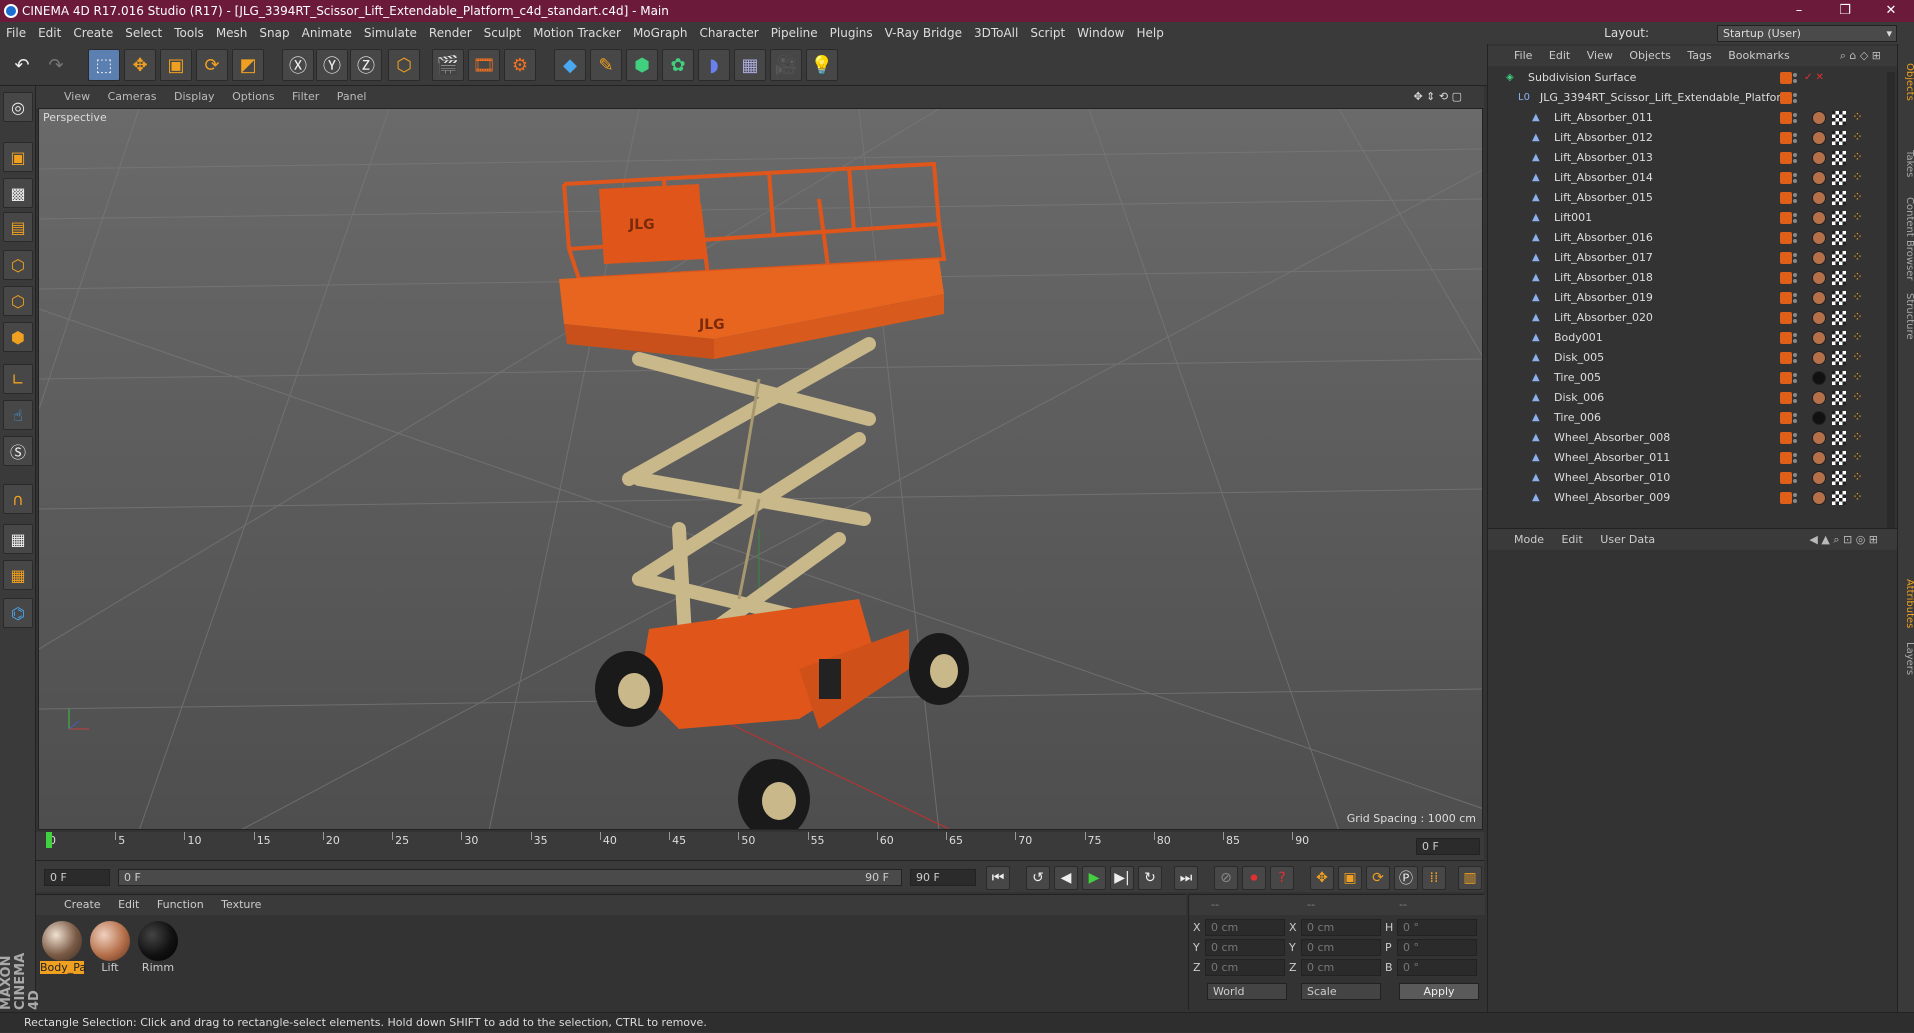  Describe the element at coordinates (1322, 878) in the screenshot. I see `key-position-icon: ✥` at that location.